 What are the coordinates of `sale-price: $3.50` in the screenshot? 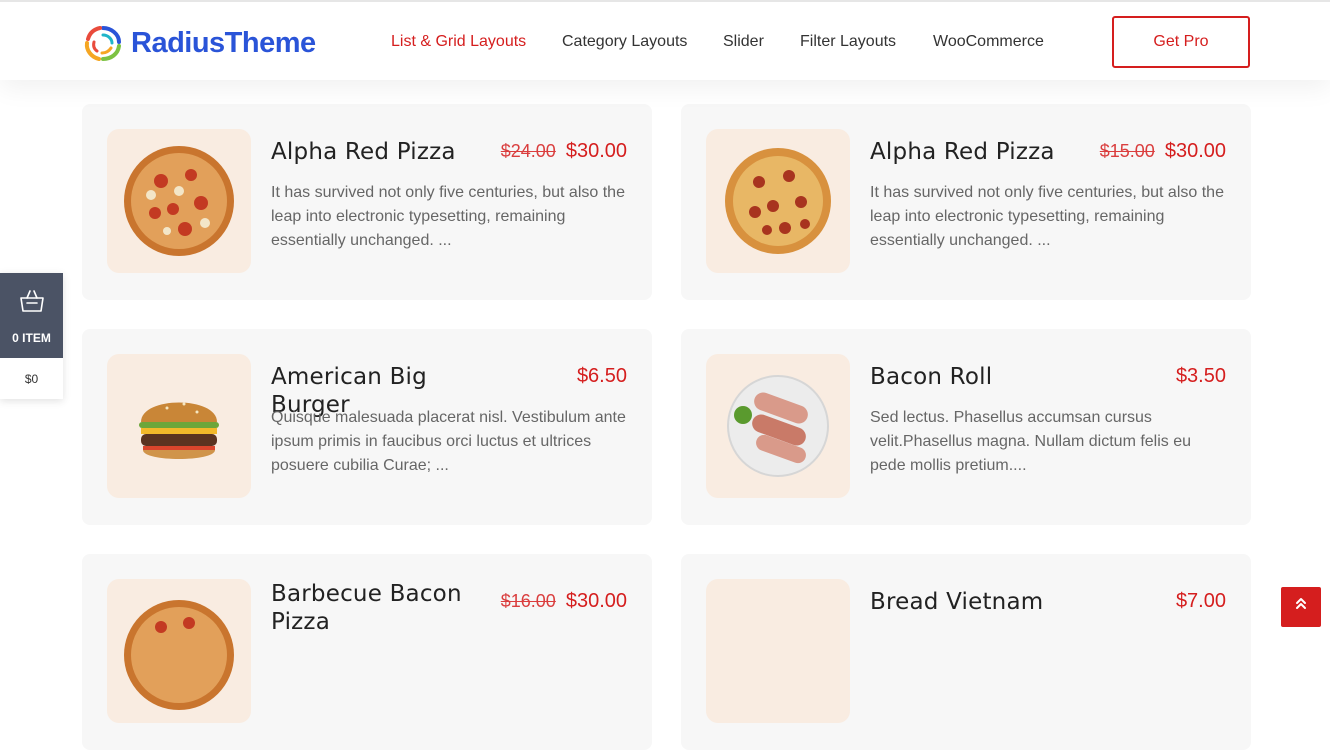 It's located at (1200, 376).